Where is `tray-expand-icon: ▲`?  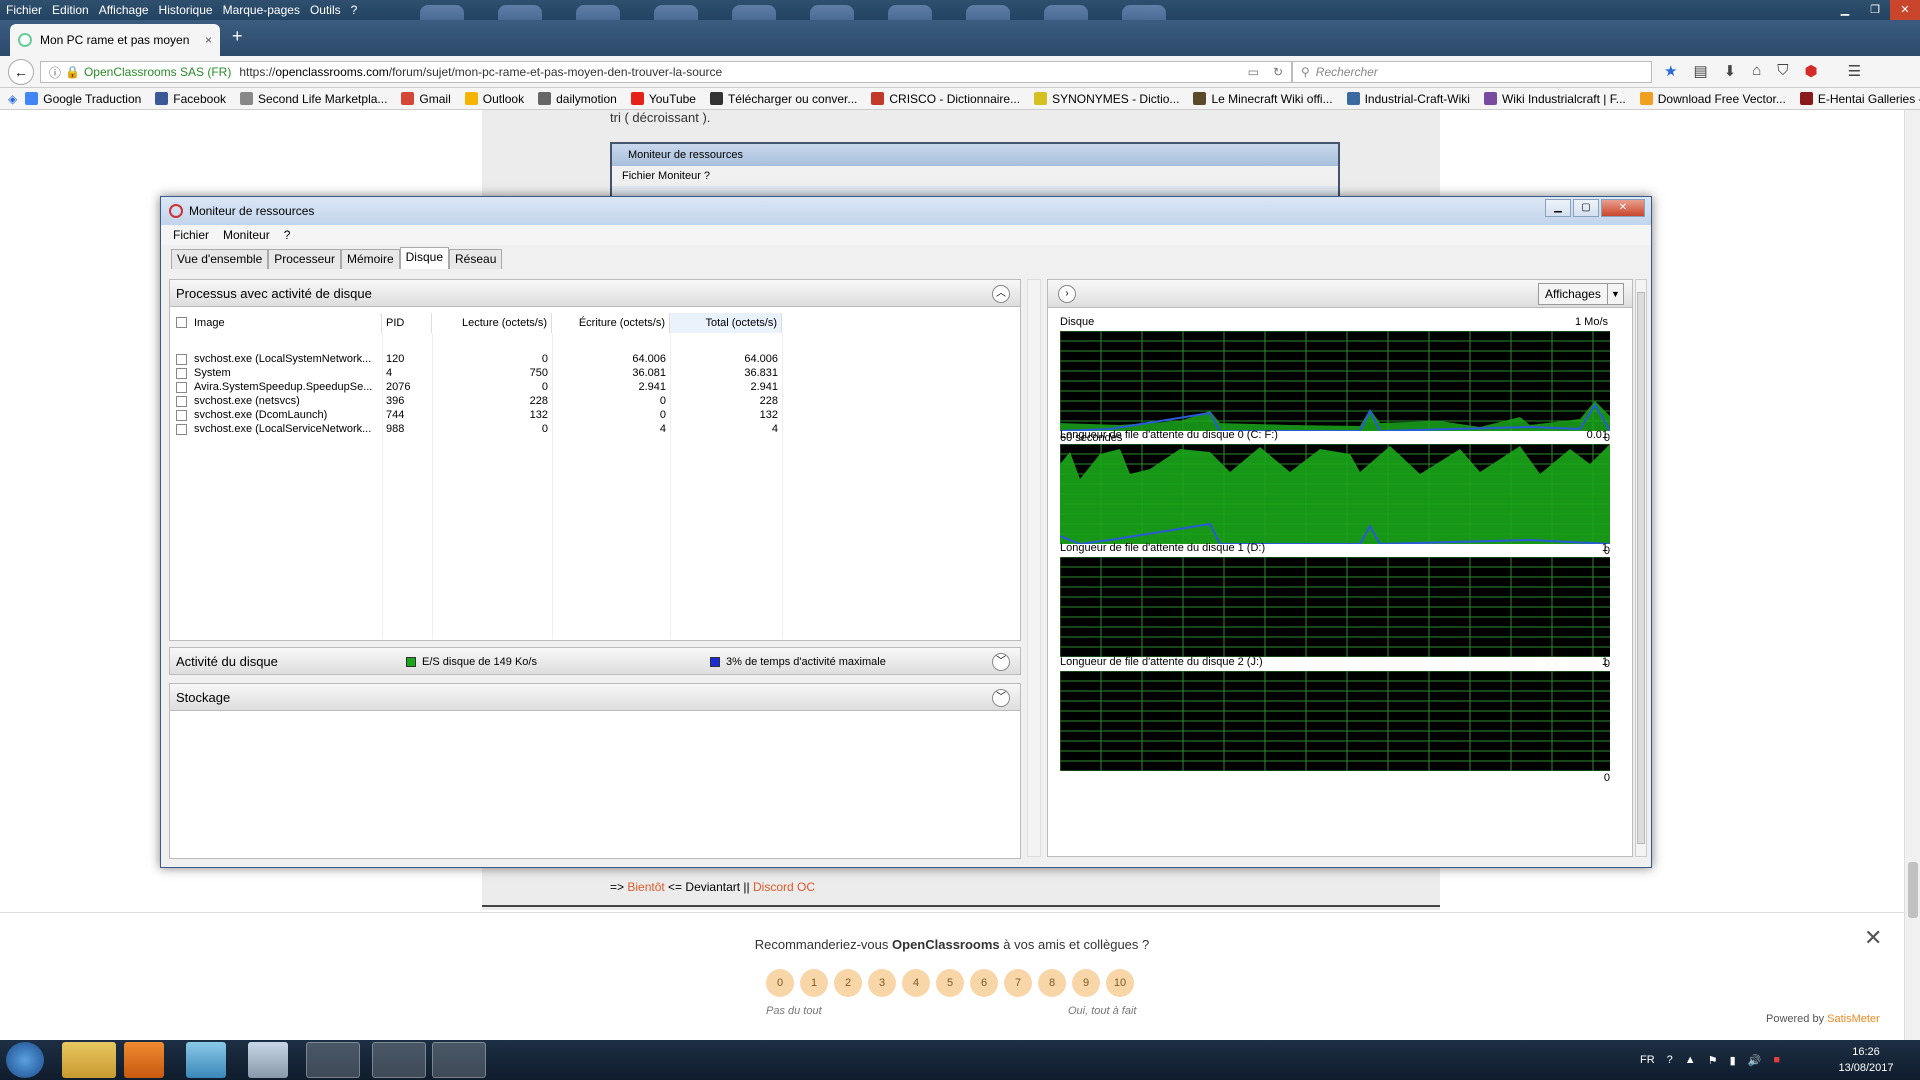 tray-expand-icon: ▲ is located at coordinates (1690, 1060).